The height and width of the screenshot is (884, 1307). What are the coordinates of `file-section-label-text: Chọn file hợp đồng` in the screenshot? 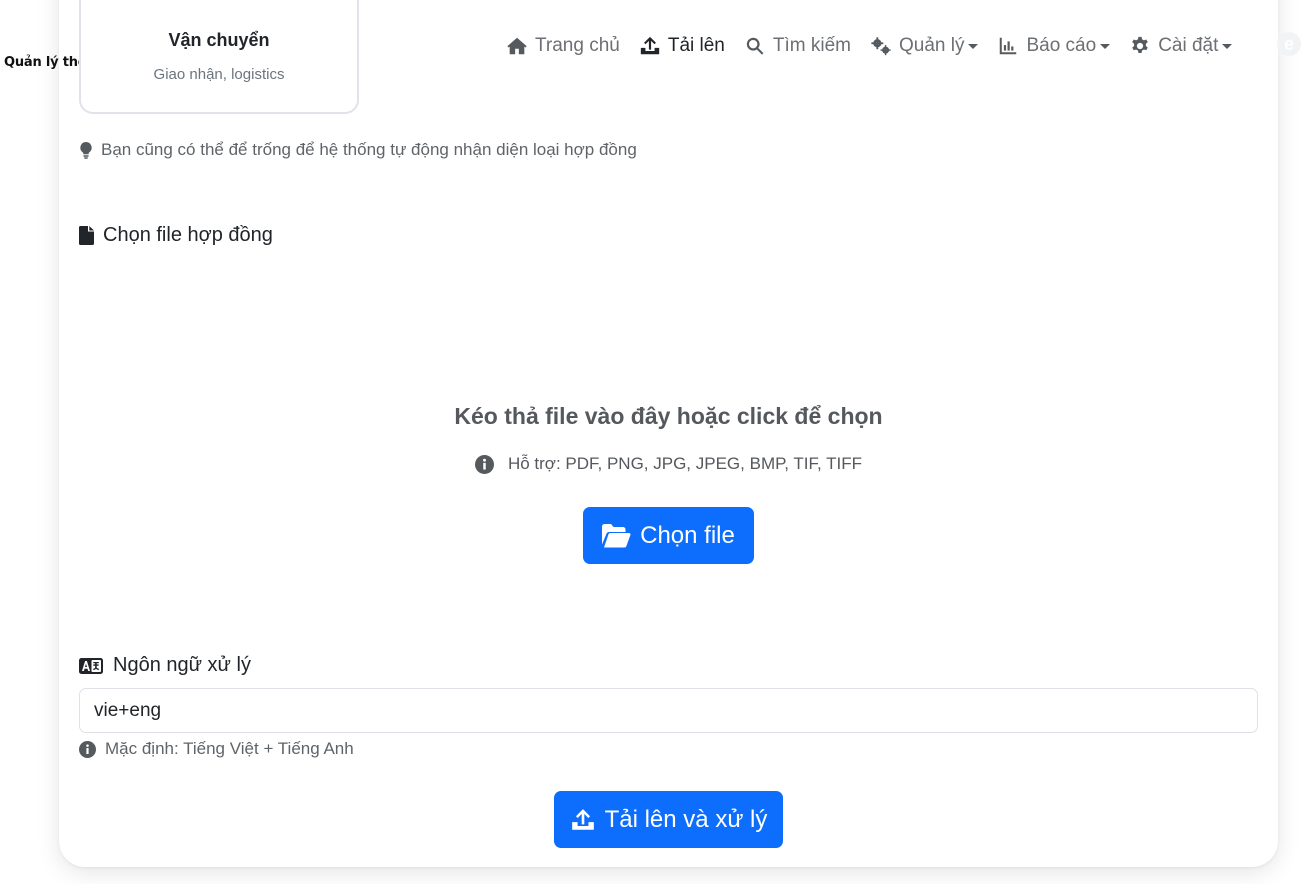 It's located at (188, 235).